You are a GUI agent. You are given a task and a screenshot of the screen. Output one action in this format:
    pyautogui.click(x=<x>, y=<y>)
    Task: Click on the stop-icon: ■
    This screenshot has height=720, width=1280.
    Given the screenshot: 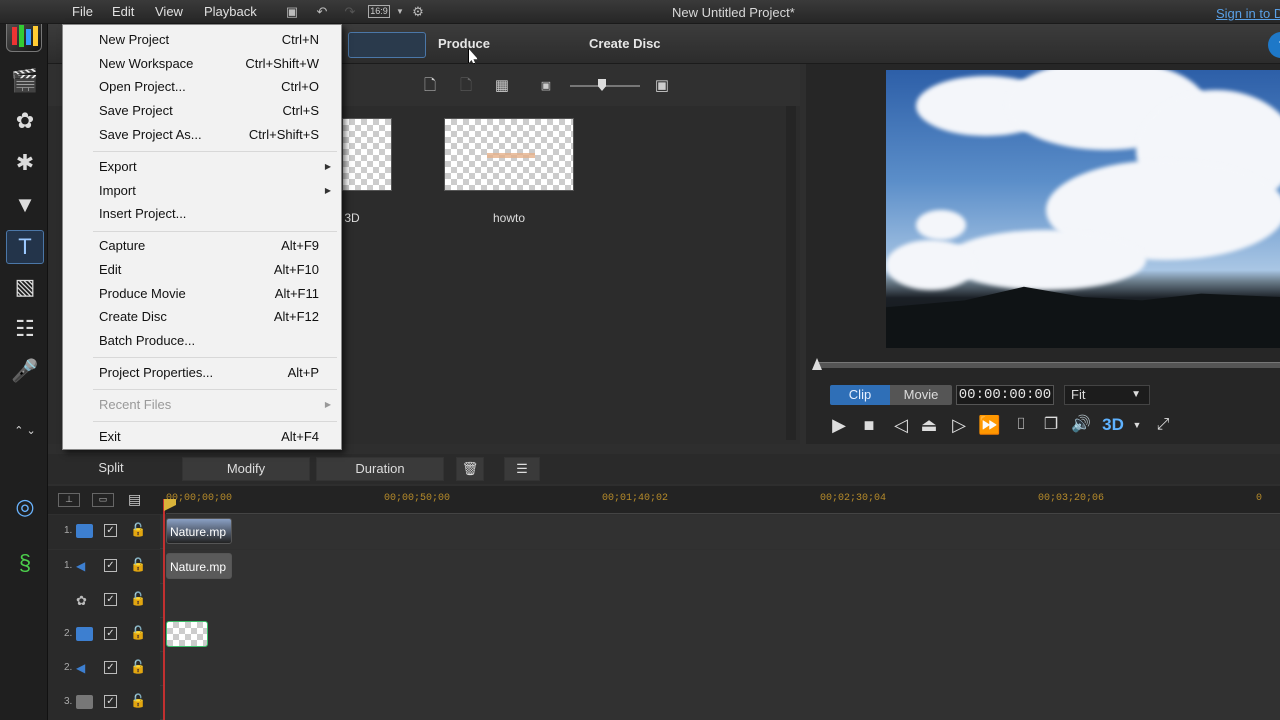 What is the action you would take?
    pyautogui.click(x=869, y=425)
    